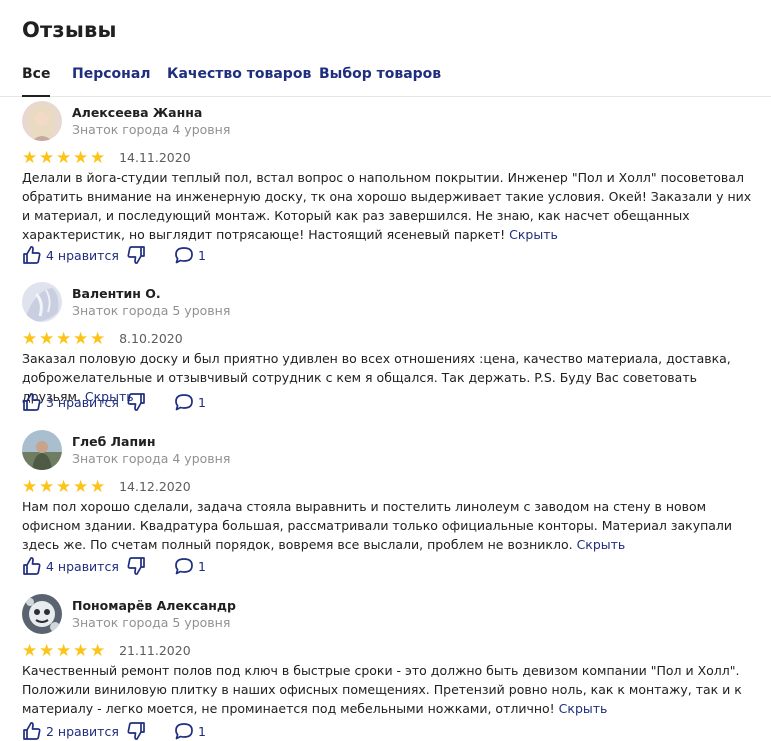 Image resolution: width=771 pixels, height=741 pixels. I want to click on like-count: 3 нравится, so click(82, 402).